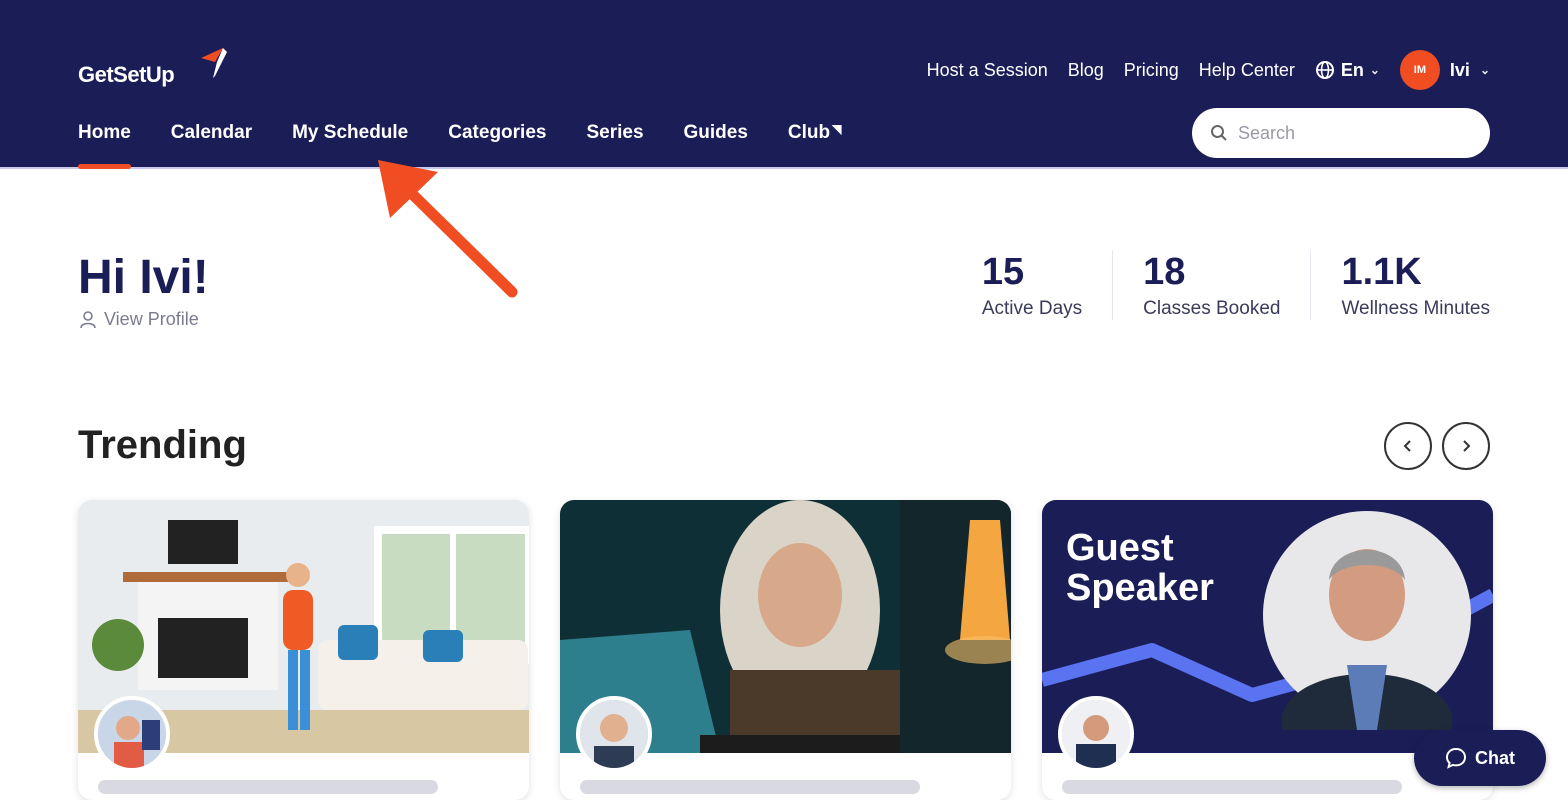 This screenshot has width=1568, height=800. What do you see at coordinates (1437, 446) in the screenshot?
I see `carousel-controls` at bounding box center [1437, 446].